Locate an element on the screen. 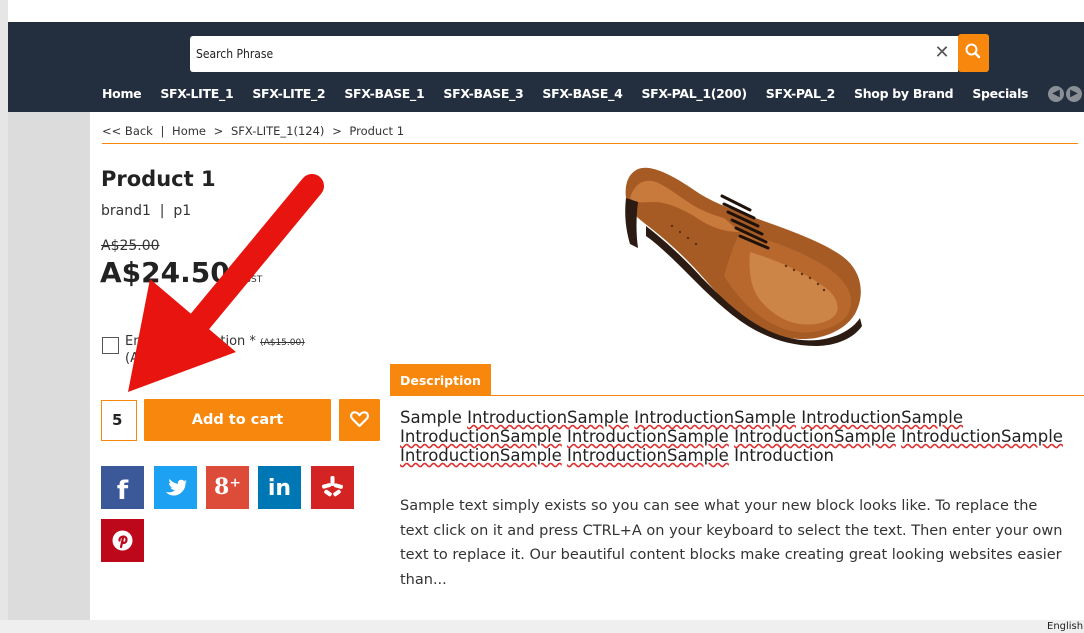 This screenshot has height=633, width=1084. option-label-text: Embroidery option * is located at coordinates (190, 341).